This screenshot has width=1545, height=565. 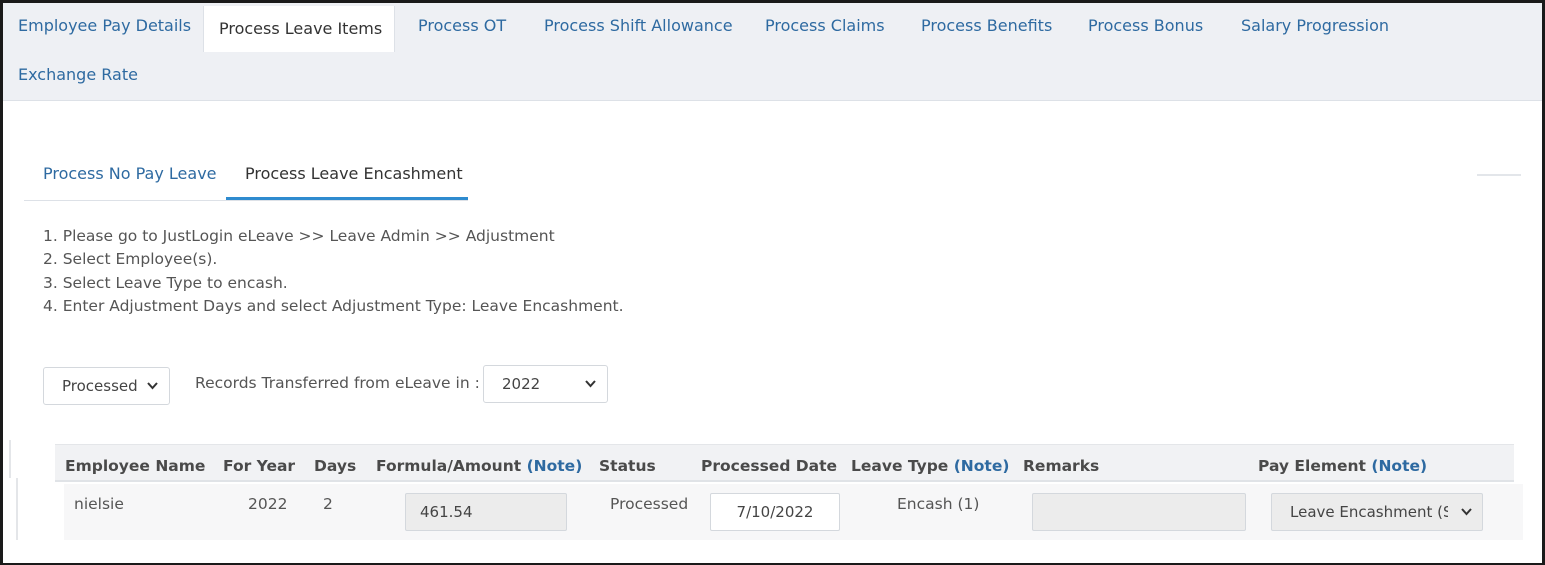 I want to click on cell-days: 2, so click(x=328, y=504).